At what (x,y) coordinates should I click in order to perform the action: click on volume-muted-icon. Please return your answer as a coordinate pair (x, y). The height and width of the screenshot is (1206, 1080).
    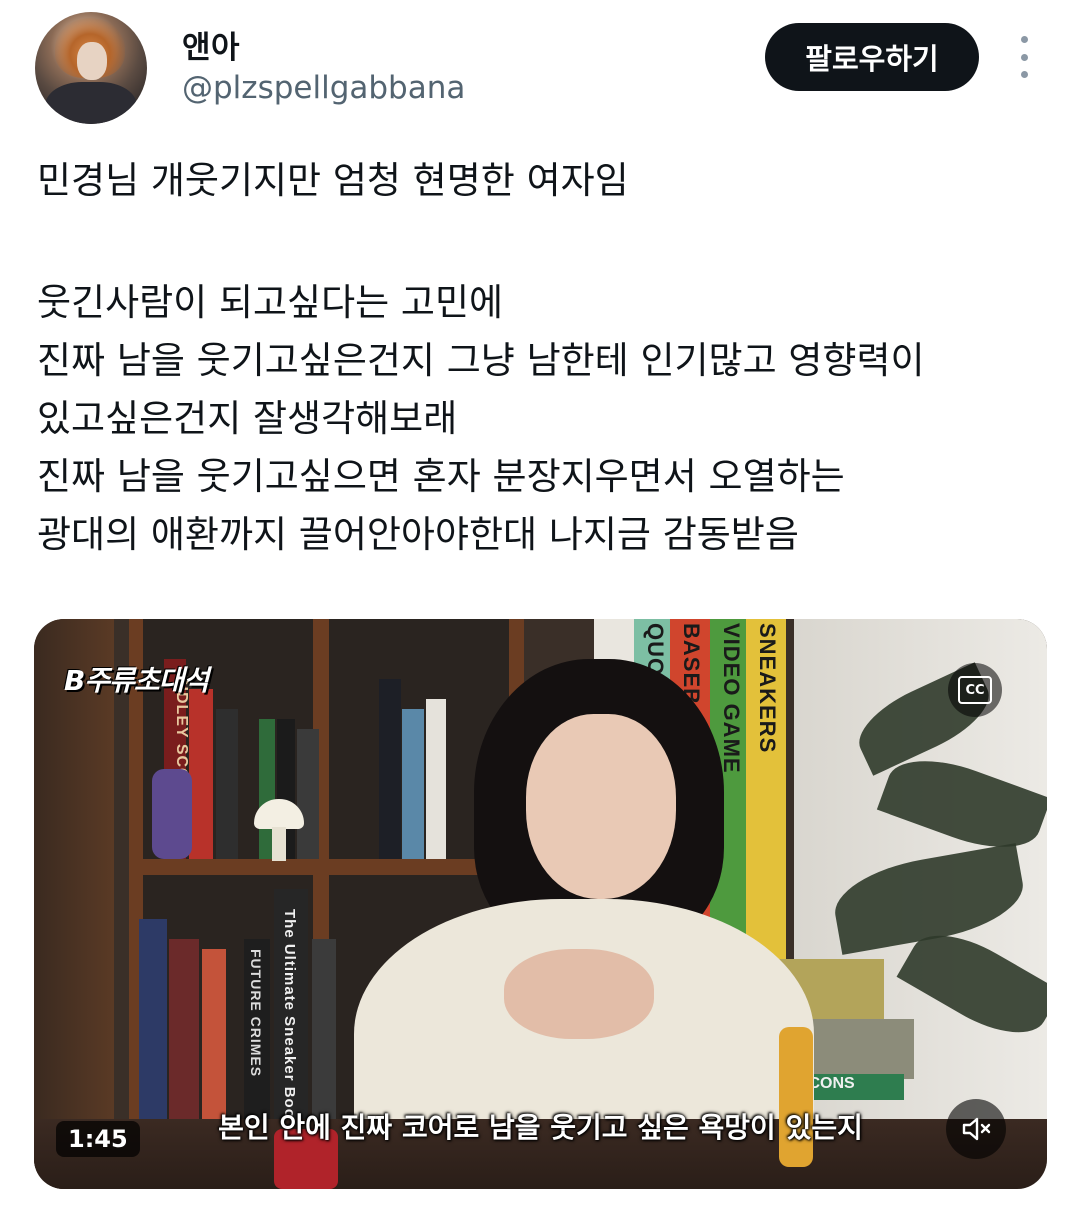
    Looking at the image, I should click on (976, 1129).